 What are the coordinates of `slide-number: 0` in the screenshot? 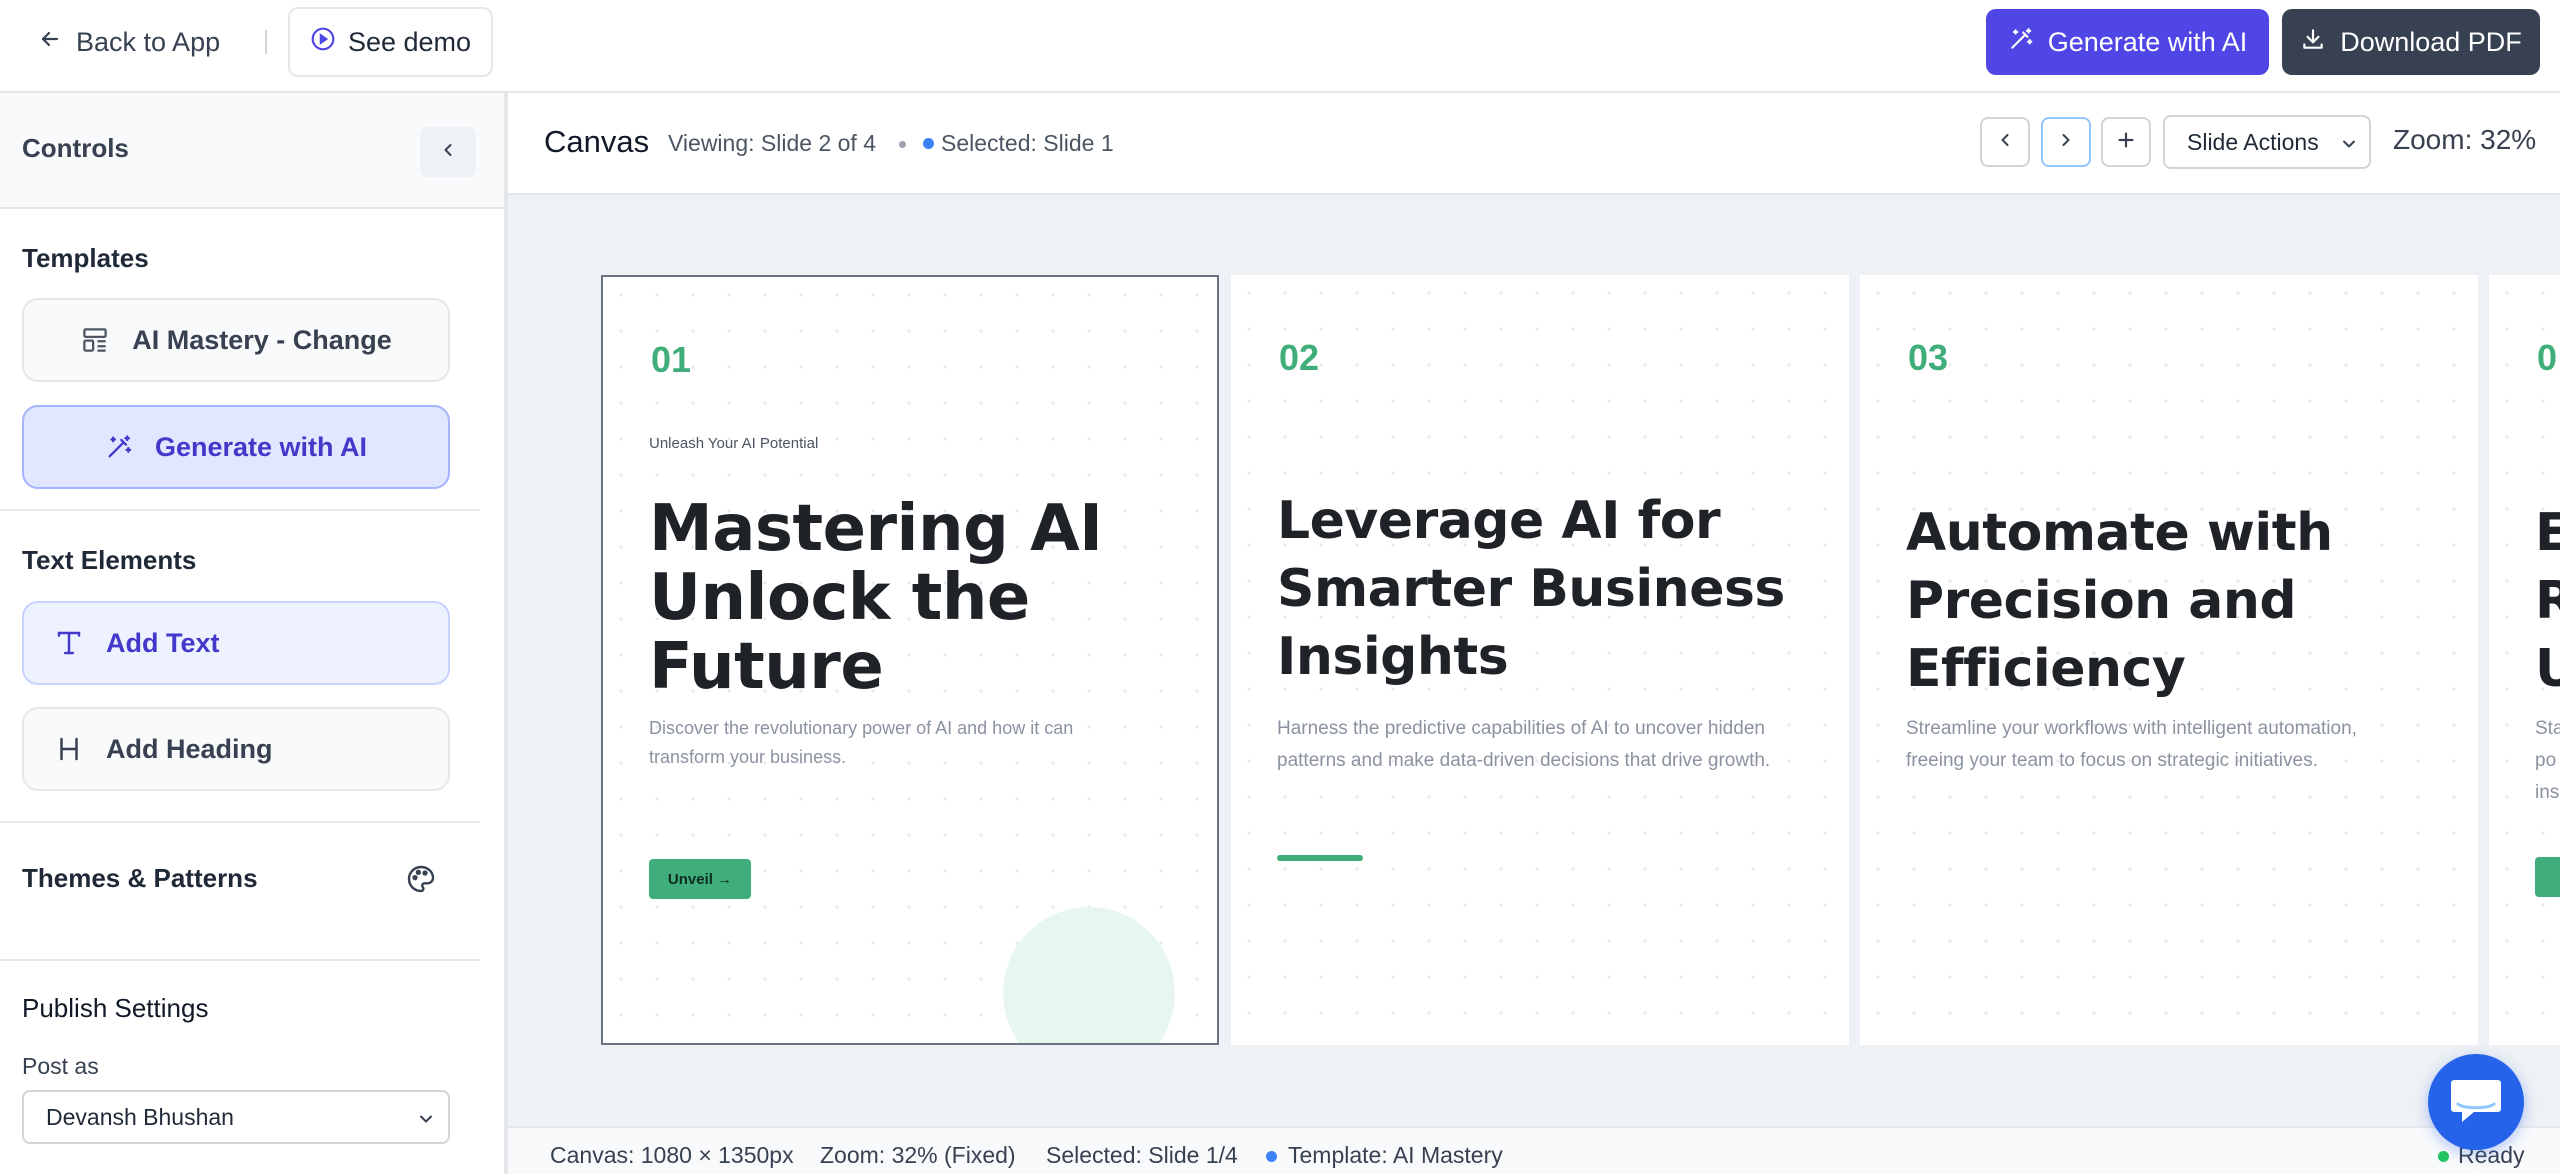 It's located at (2547, 357).